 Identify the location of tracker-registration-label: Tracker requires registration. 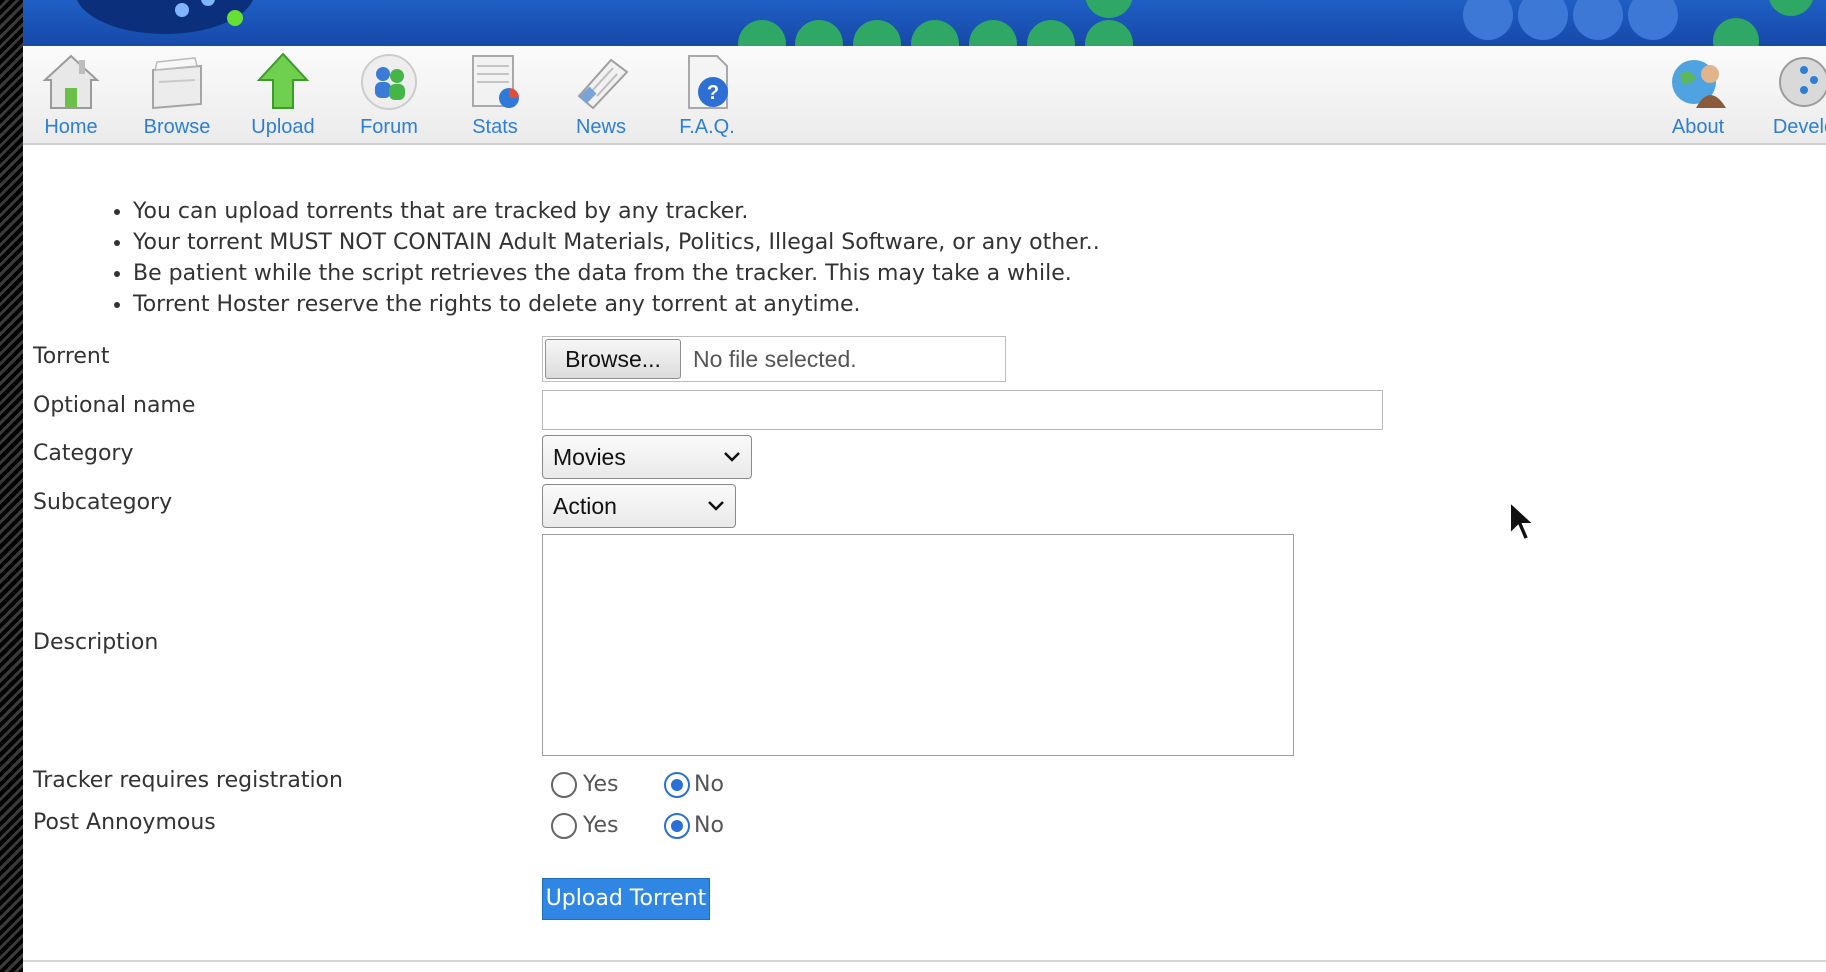
(188, 780).